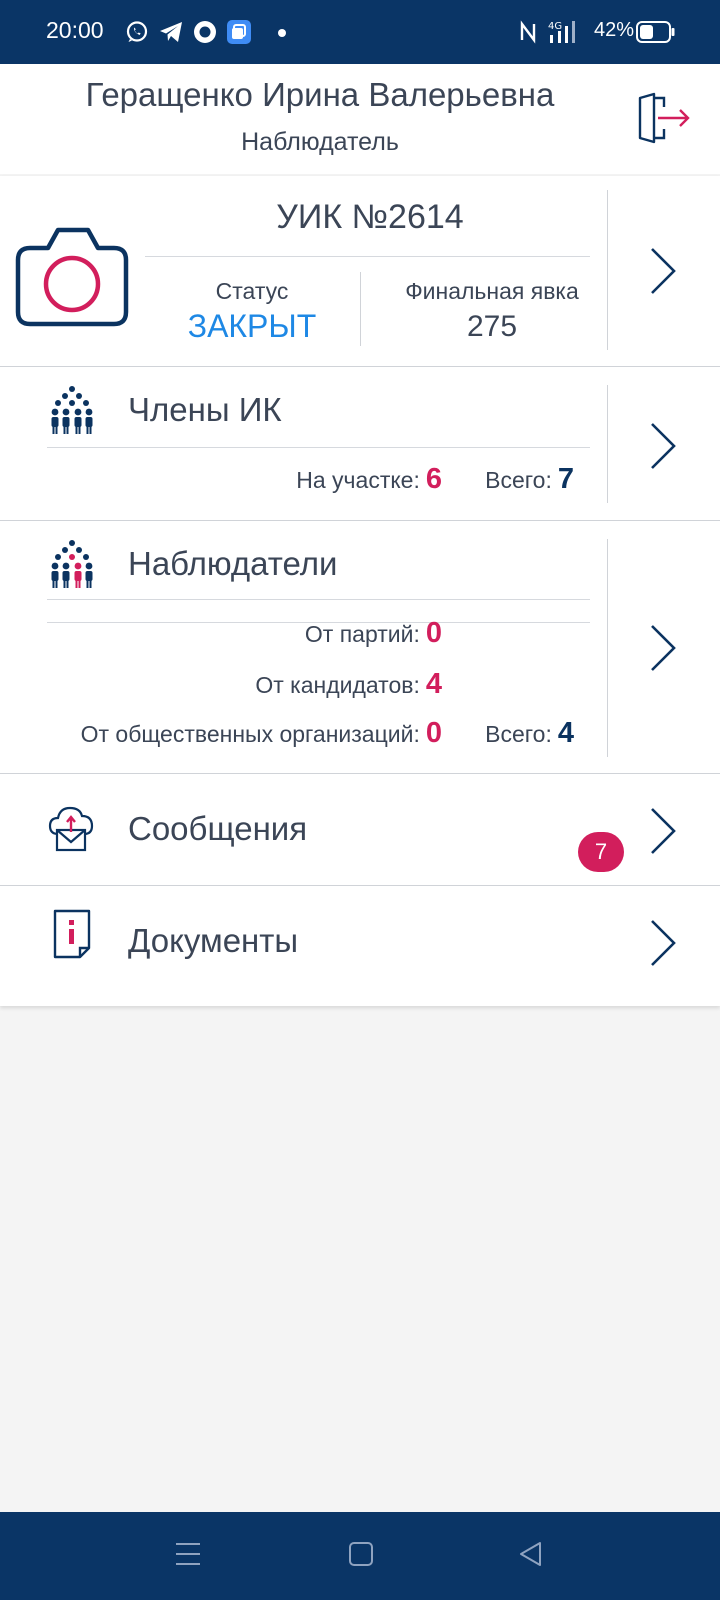 This screenshot has width=720, height=1600. What do you see at coordinates (282, 33) in the screenshot?
I see `notification-dot-icon` at bounding box center [282, 33].